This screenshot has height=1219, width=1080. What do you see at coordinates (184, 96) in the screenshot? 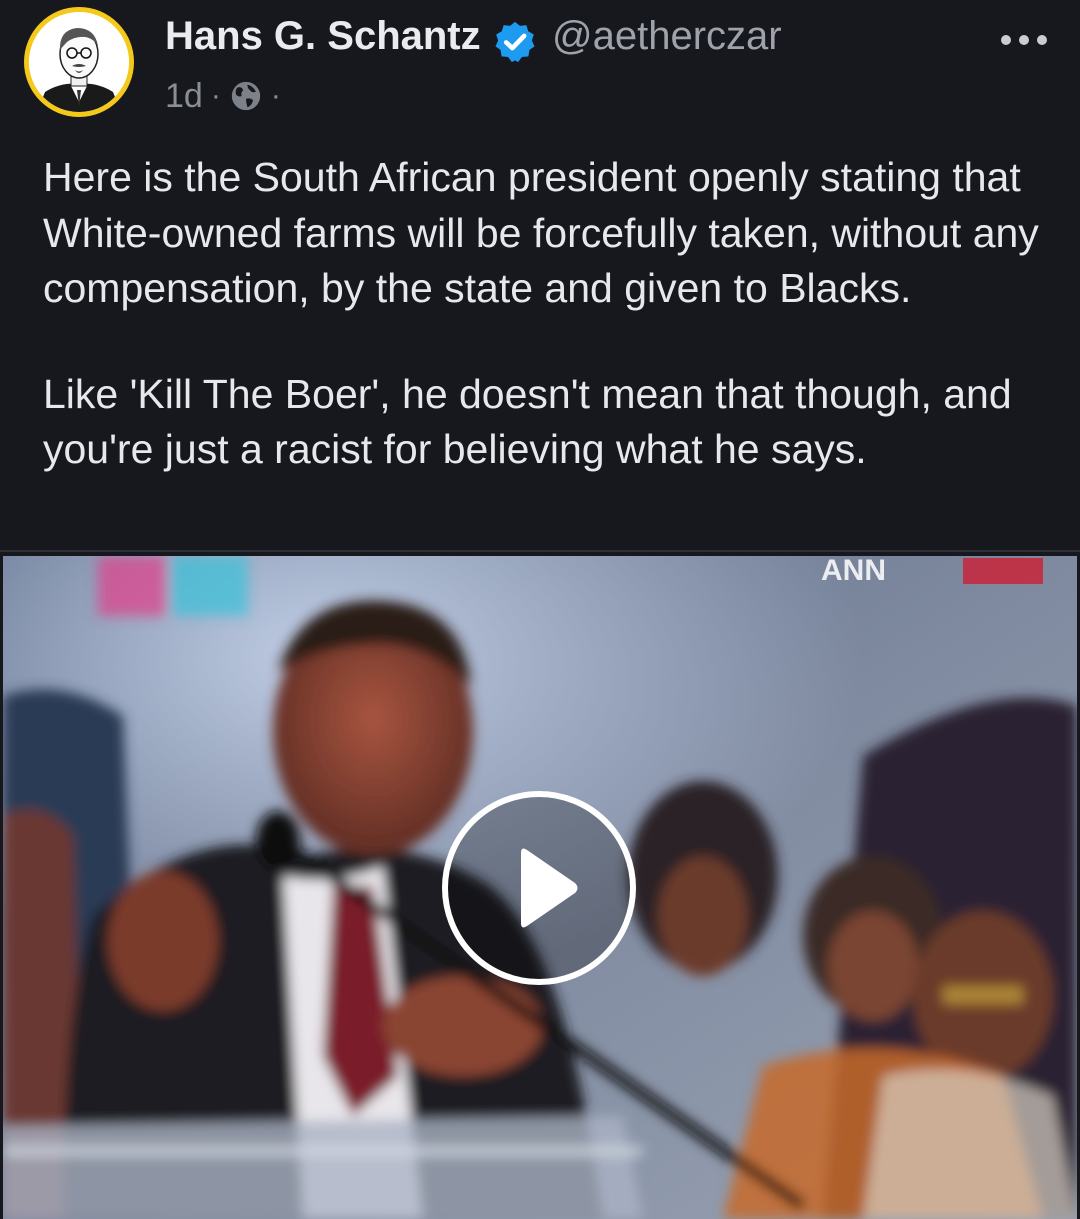
I see `timestamp: 1d` at bounding box center [184, 96].